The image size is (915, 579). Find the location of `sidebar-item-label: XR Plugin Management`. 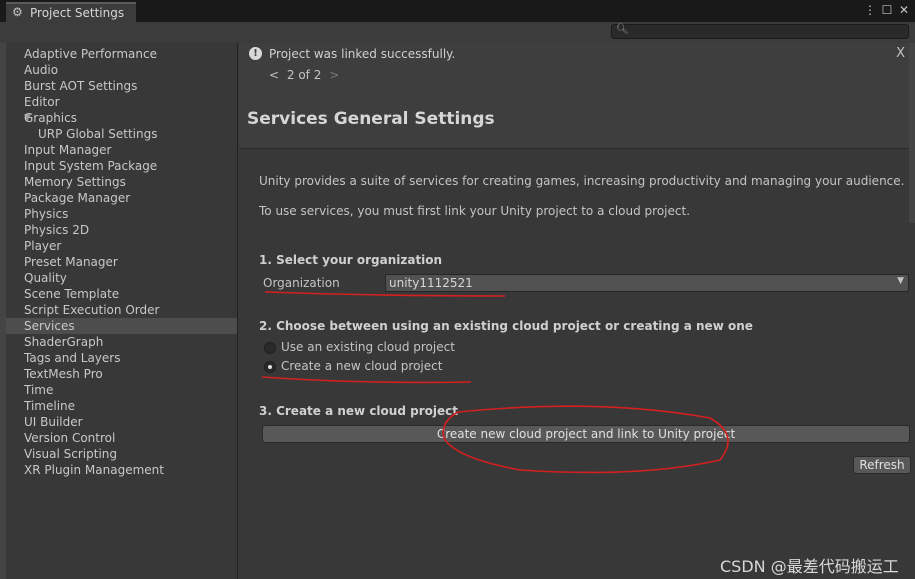

sidebar-item-label: XR Plugin Management is located at coordinates (94, 470).